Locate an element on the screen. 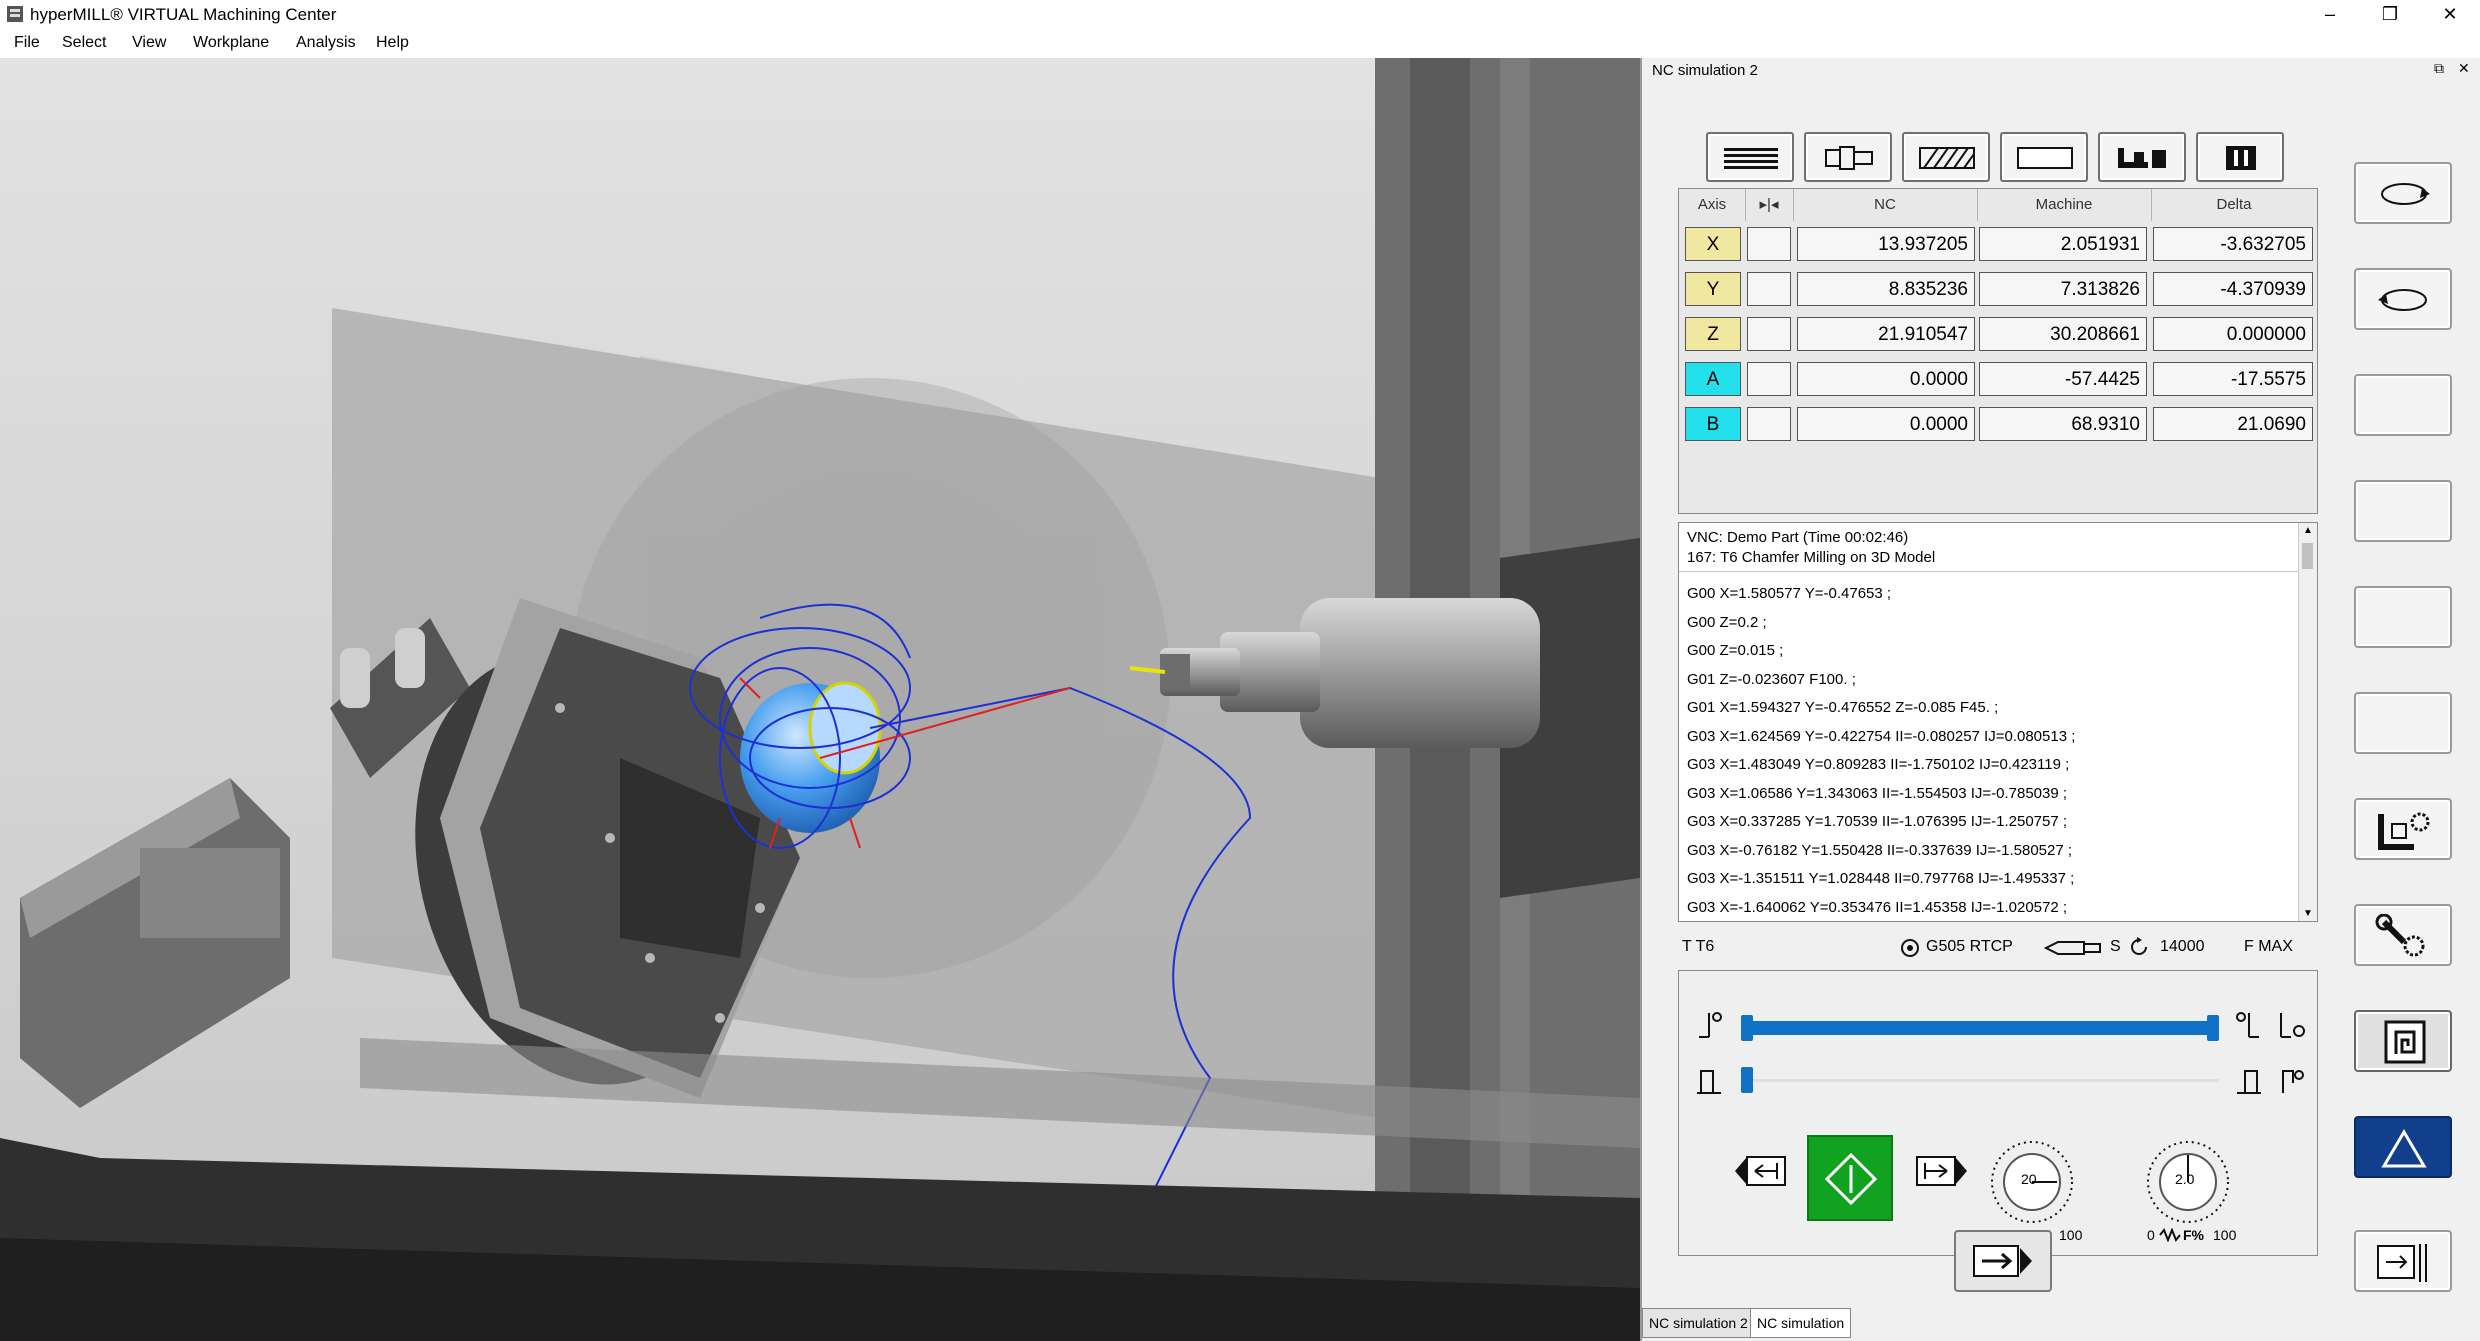 Image resolution: width=2480 pixels, height=1341 pixels. controller-icon is located at coordinates (2241, 158).